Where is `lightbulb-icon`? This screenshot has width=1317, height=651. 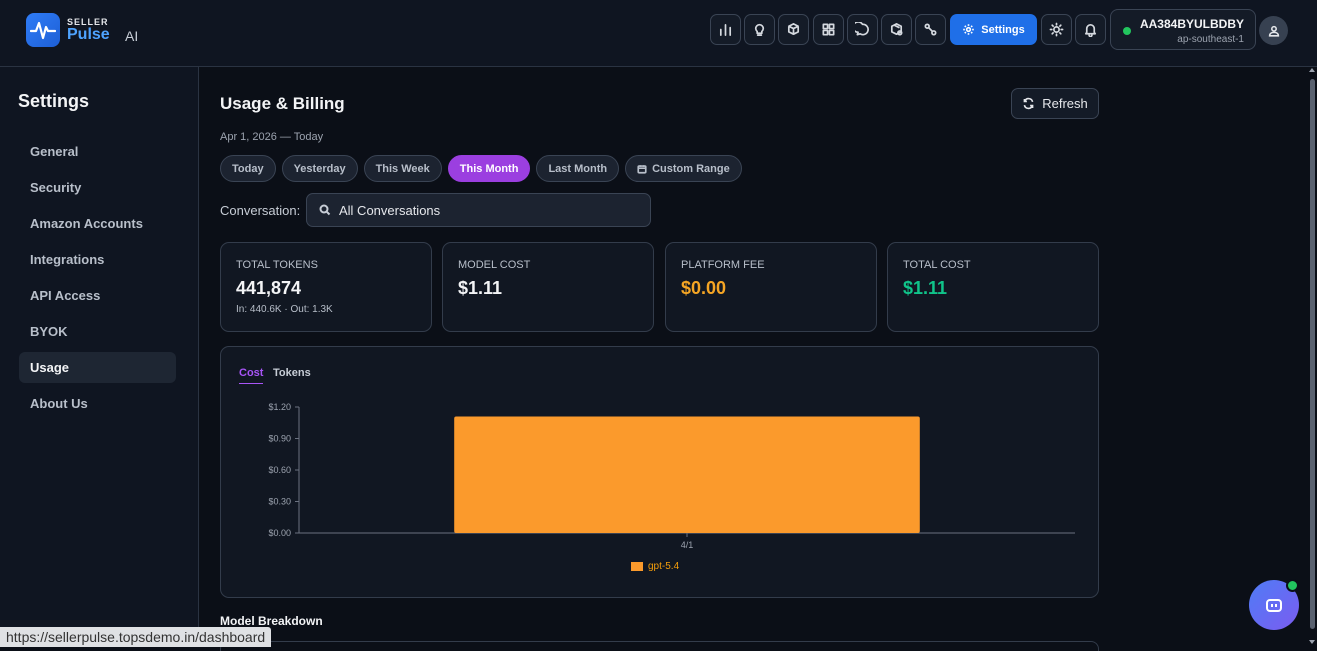
lightbulb-icon is located at coordinates (759, 29).